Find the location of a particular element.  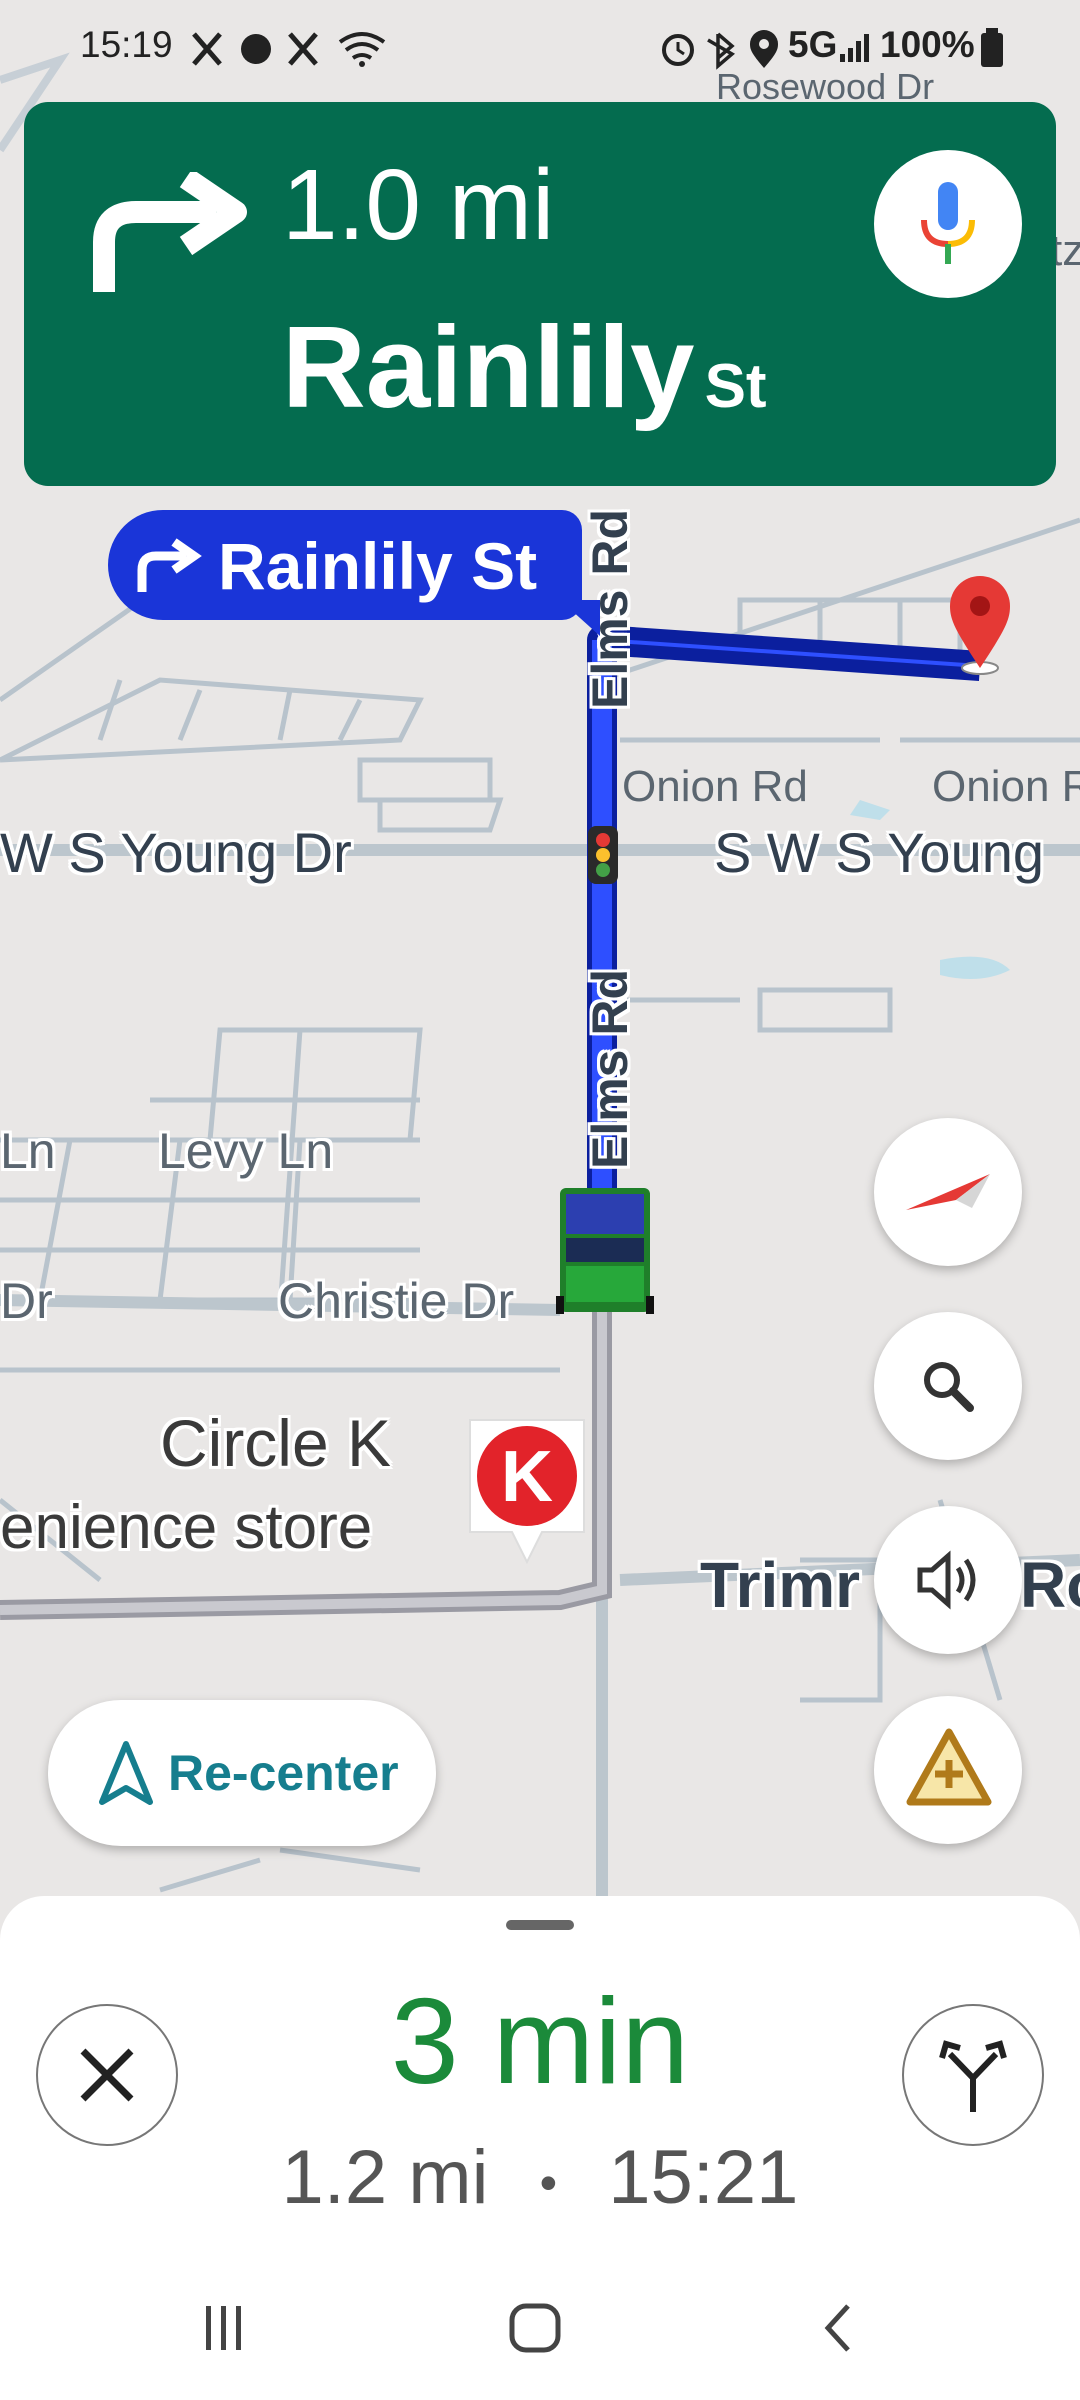

map-label-ln-left: Ln is located at coordinates (28, 1151).